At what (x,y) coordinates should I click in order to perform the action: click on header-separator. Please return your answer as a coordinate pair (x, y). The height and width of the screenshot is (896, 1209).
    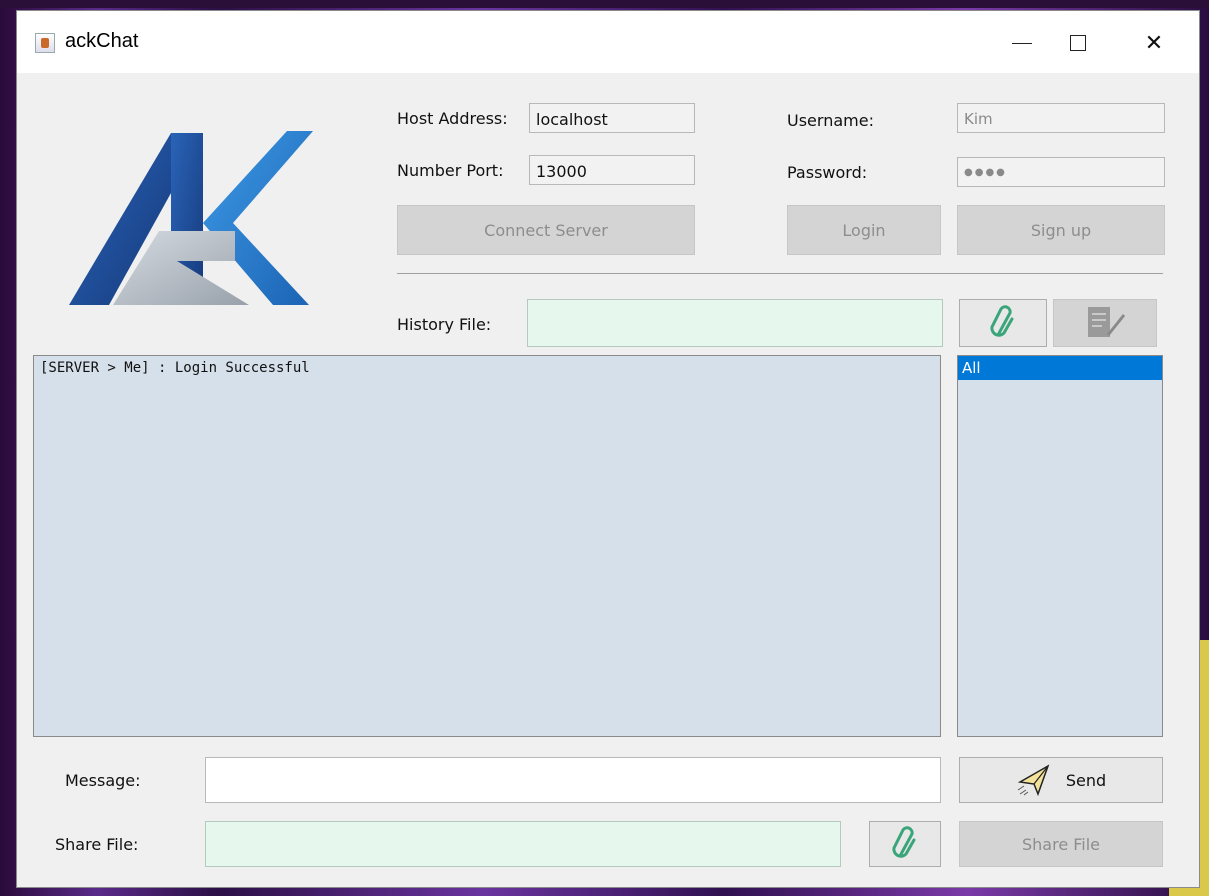
    Looking at the image, I should click on (780, 273).